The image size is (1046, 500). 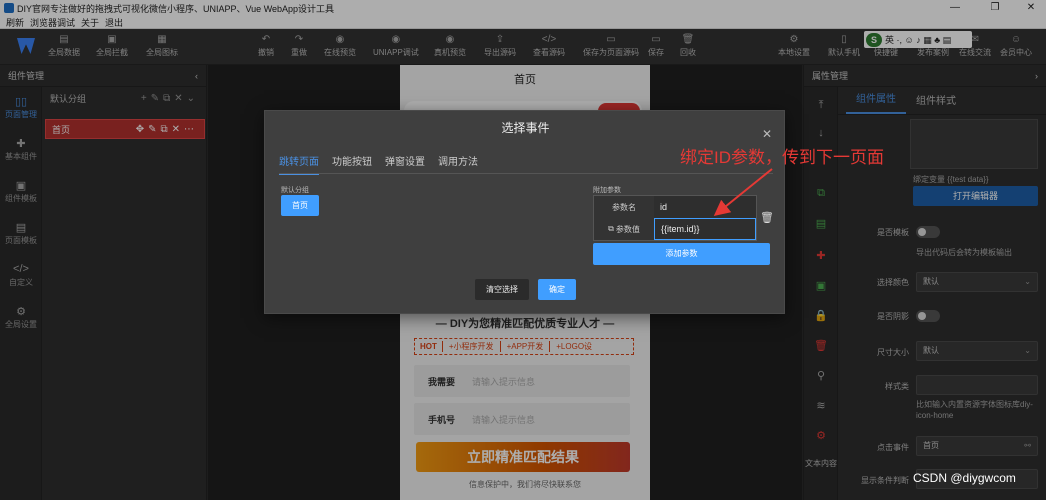 What do you see at coordinates (522, 381) in the screenshot?
I see `phone-need-field: 我需要 请输入提示信息` at bounding box center [522, 381].